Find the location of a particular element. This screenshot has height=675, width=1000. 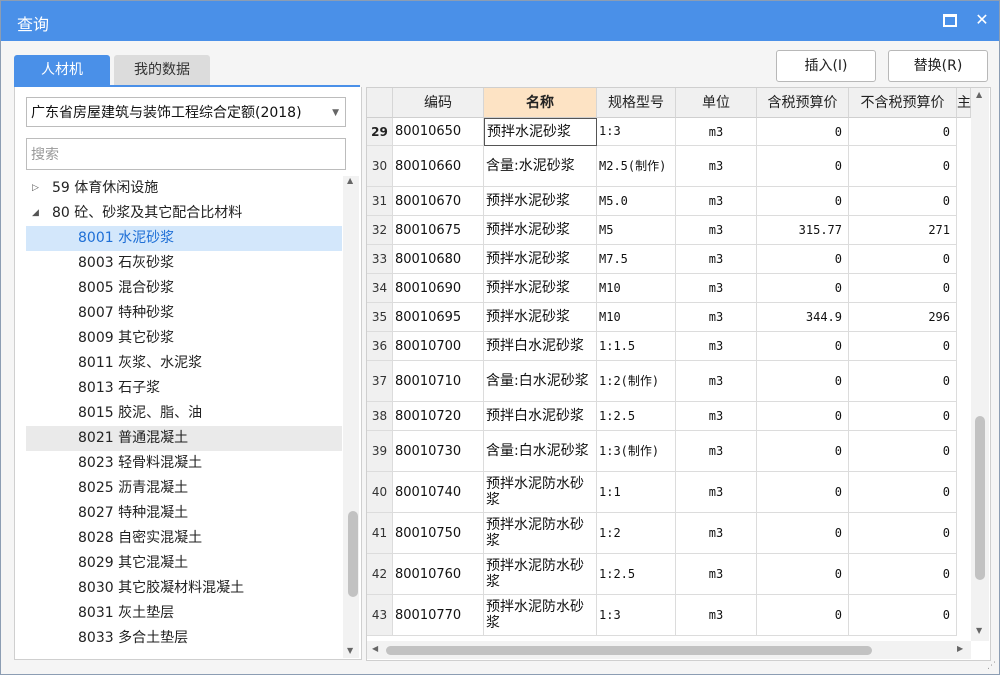

table-row: 33 80010680 预拌水泥砂浆 M7.5 m3 0 0 is located at coordinates (662, 259).